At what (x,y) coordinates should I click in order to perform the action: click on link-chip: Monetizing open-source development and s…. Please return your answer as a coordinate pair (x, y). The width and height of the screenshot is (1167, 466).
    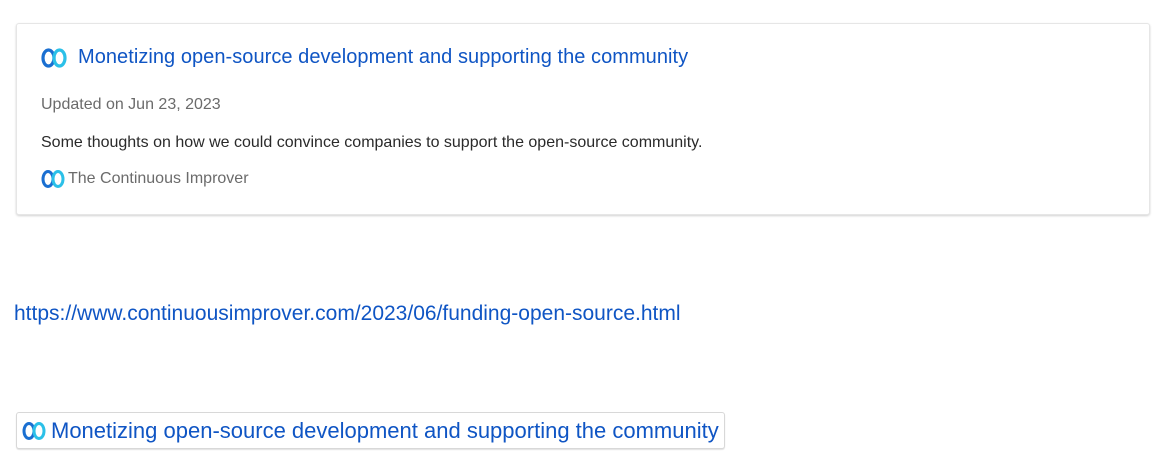
    Looking at the image, I should click on (370, 430).